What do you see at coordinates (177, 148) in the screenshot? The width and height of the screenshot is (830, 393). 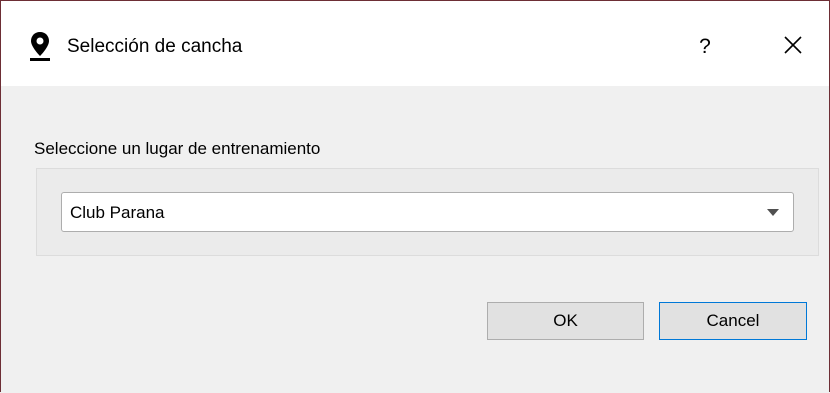 I see `prompt-label: Seleccione un lugar de entrenamiento` at bounding box center [177, 148].